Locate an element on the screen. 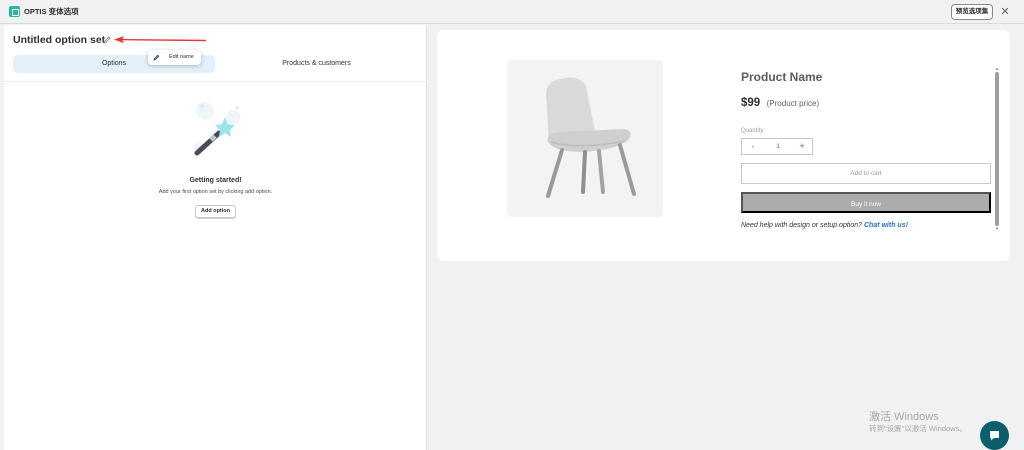  quantity-input: 1 is located at coordinates (778, 146).